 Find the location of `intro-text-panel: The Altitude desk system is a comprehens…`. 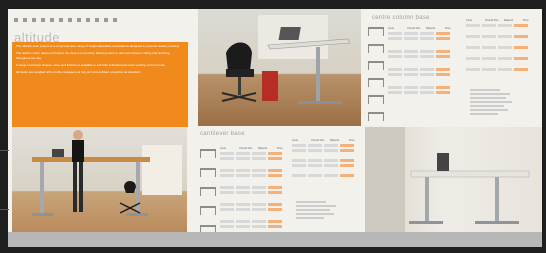

intro-text-panel: The Altitude desk system is a comprehens… is located at coordinates (100, 84).